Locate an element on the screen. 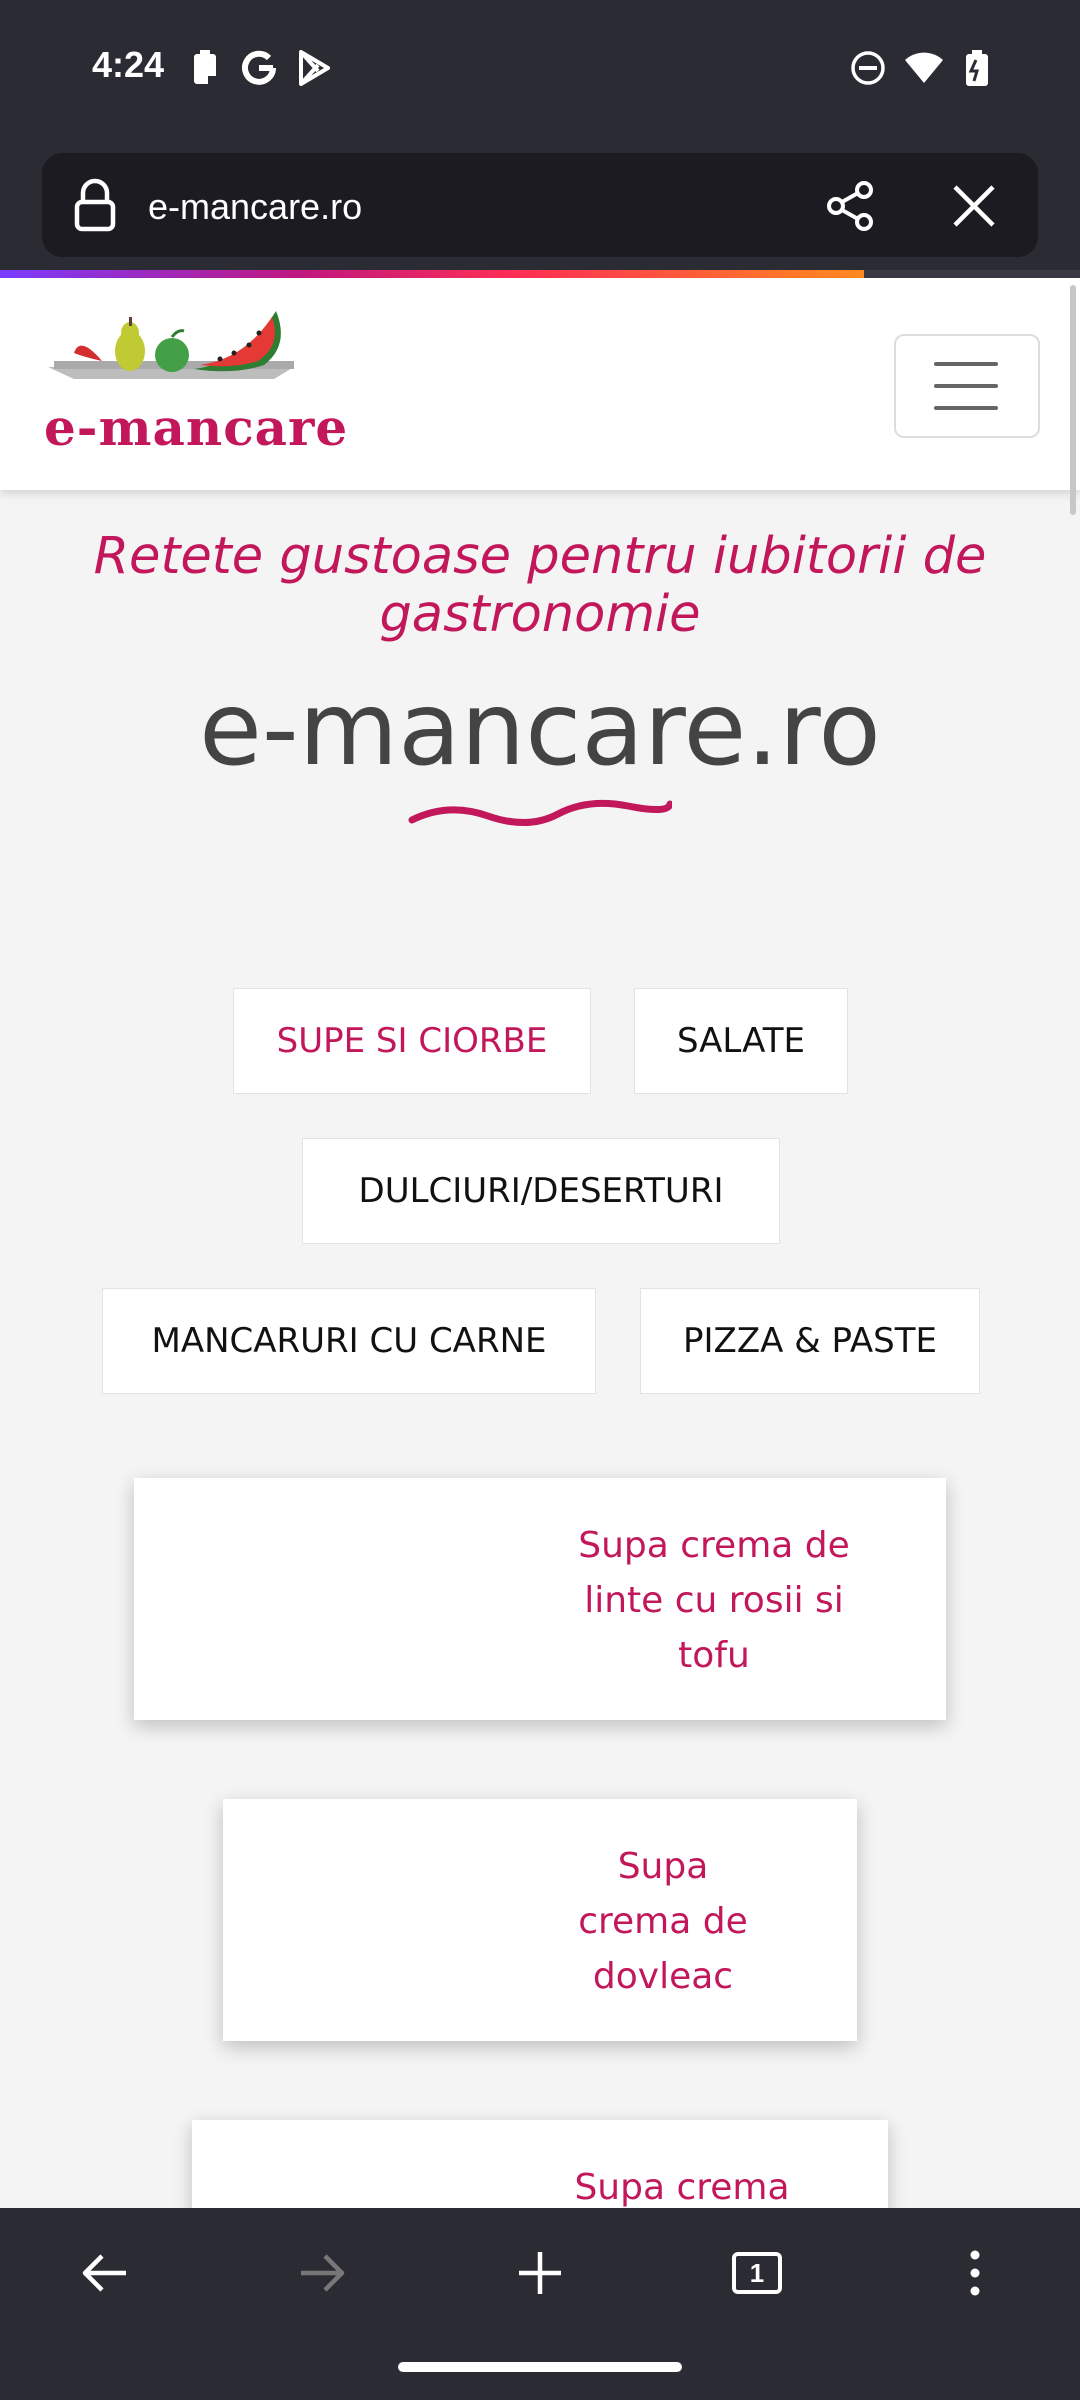 The image size is (1080, 2400). status-bar: 4:24 is located at coordinates (540, 70).